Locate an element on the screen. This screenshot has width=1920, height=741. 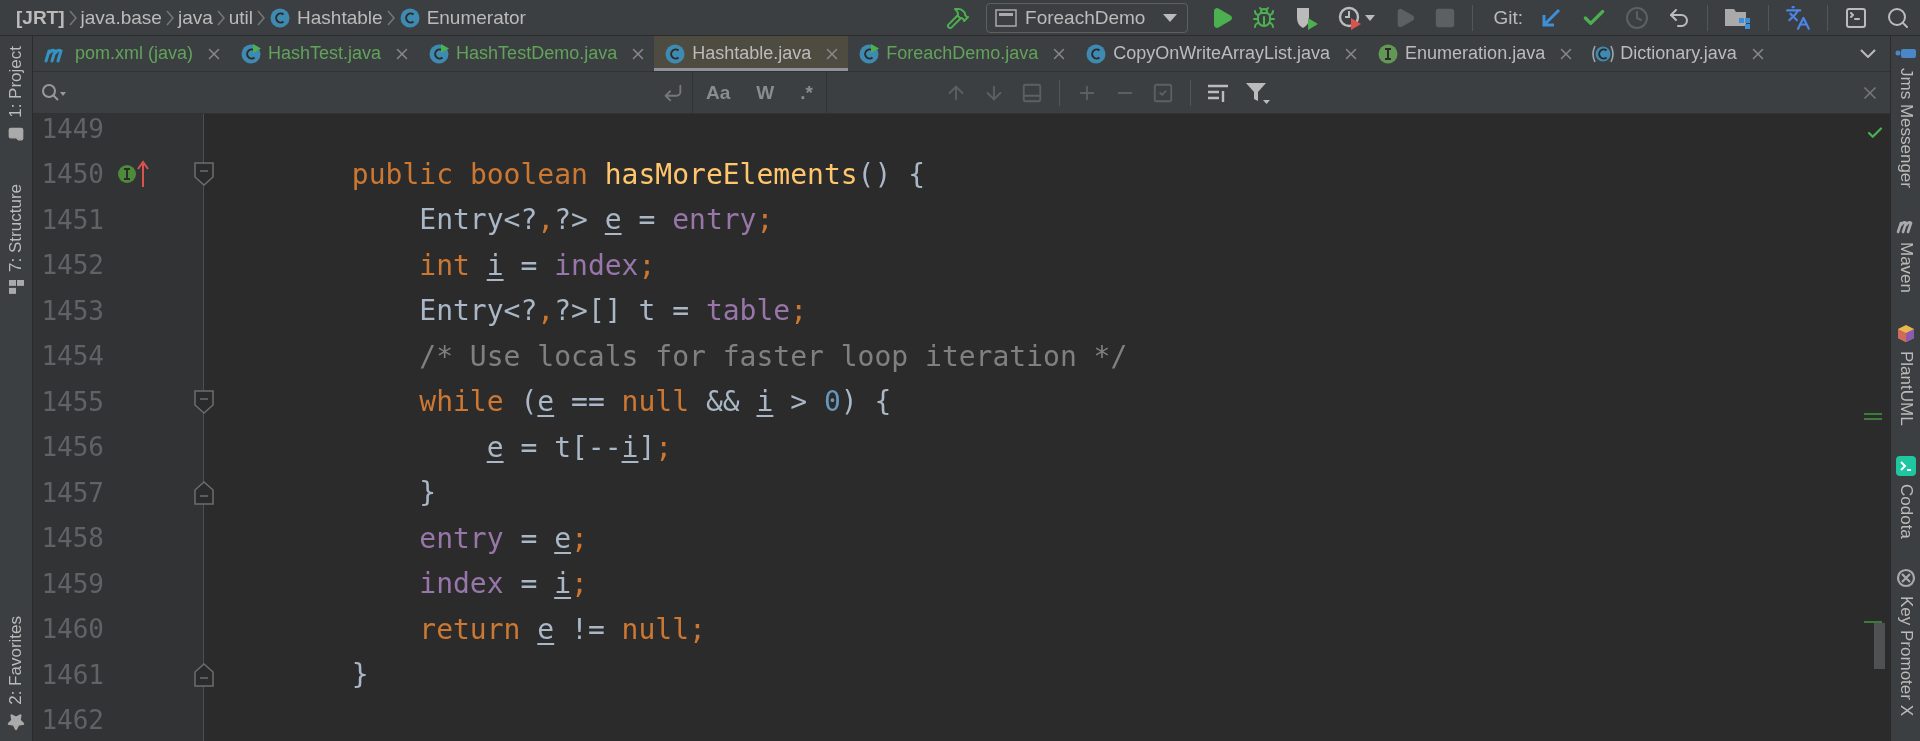
breadcrumb-item: java is located at coordinates (195, 17).